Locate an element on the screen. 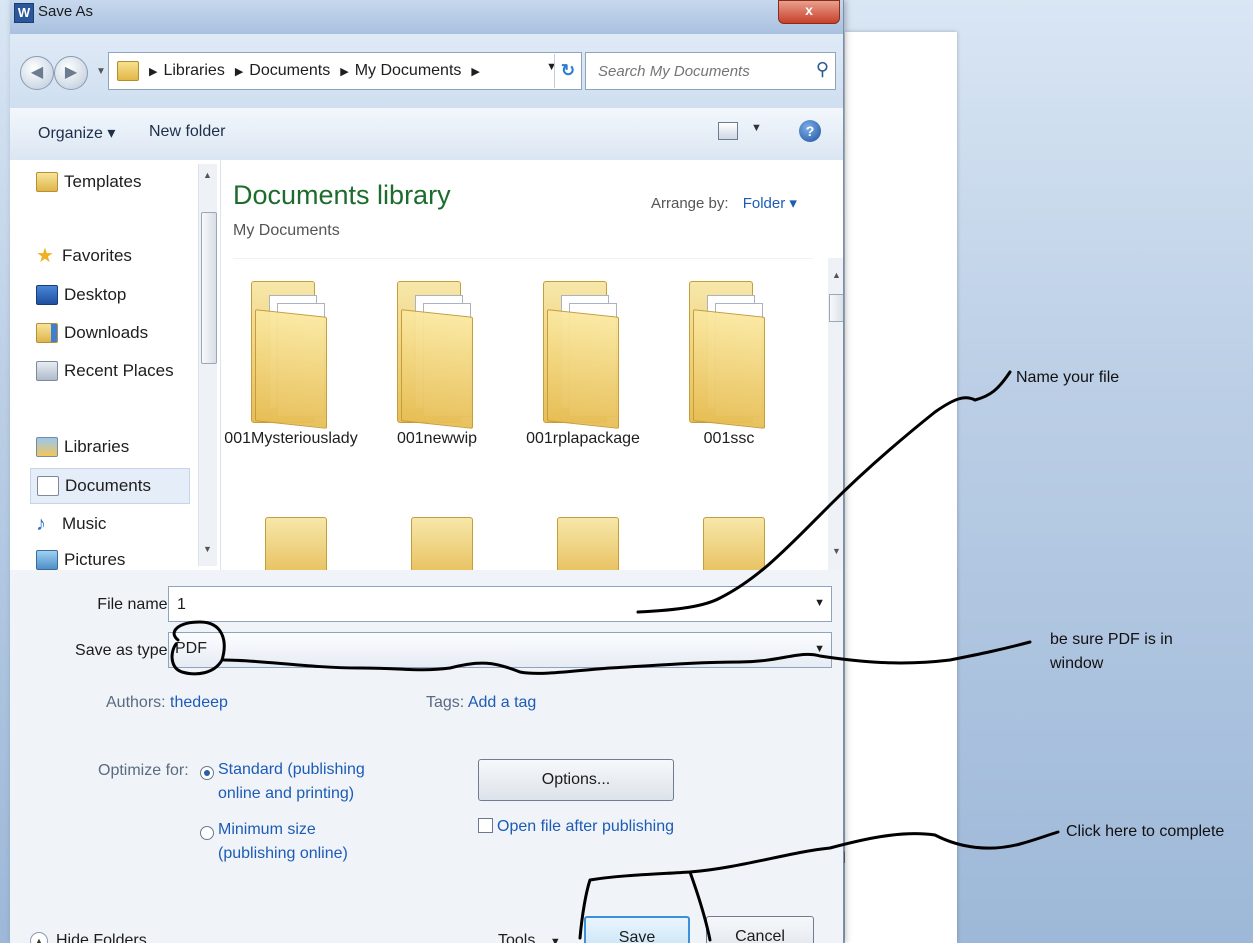 This screenshot has width=1253, height=943. sidebar-item-music: ♪ Music is located at coordinates (71, 524).